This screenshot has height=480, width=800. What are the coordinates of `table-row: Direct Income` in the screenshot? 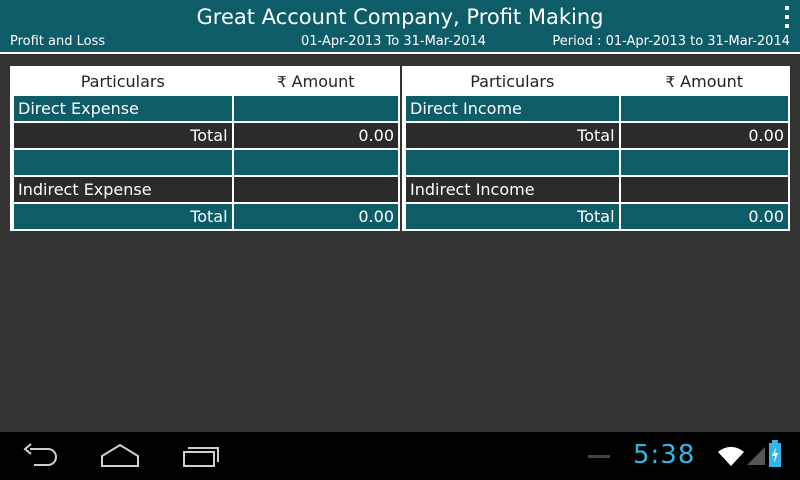 It's located at (597, 108).